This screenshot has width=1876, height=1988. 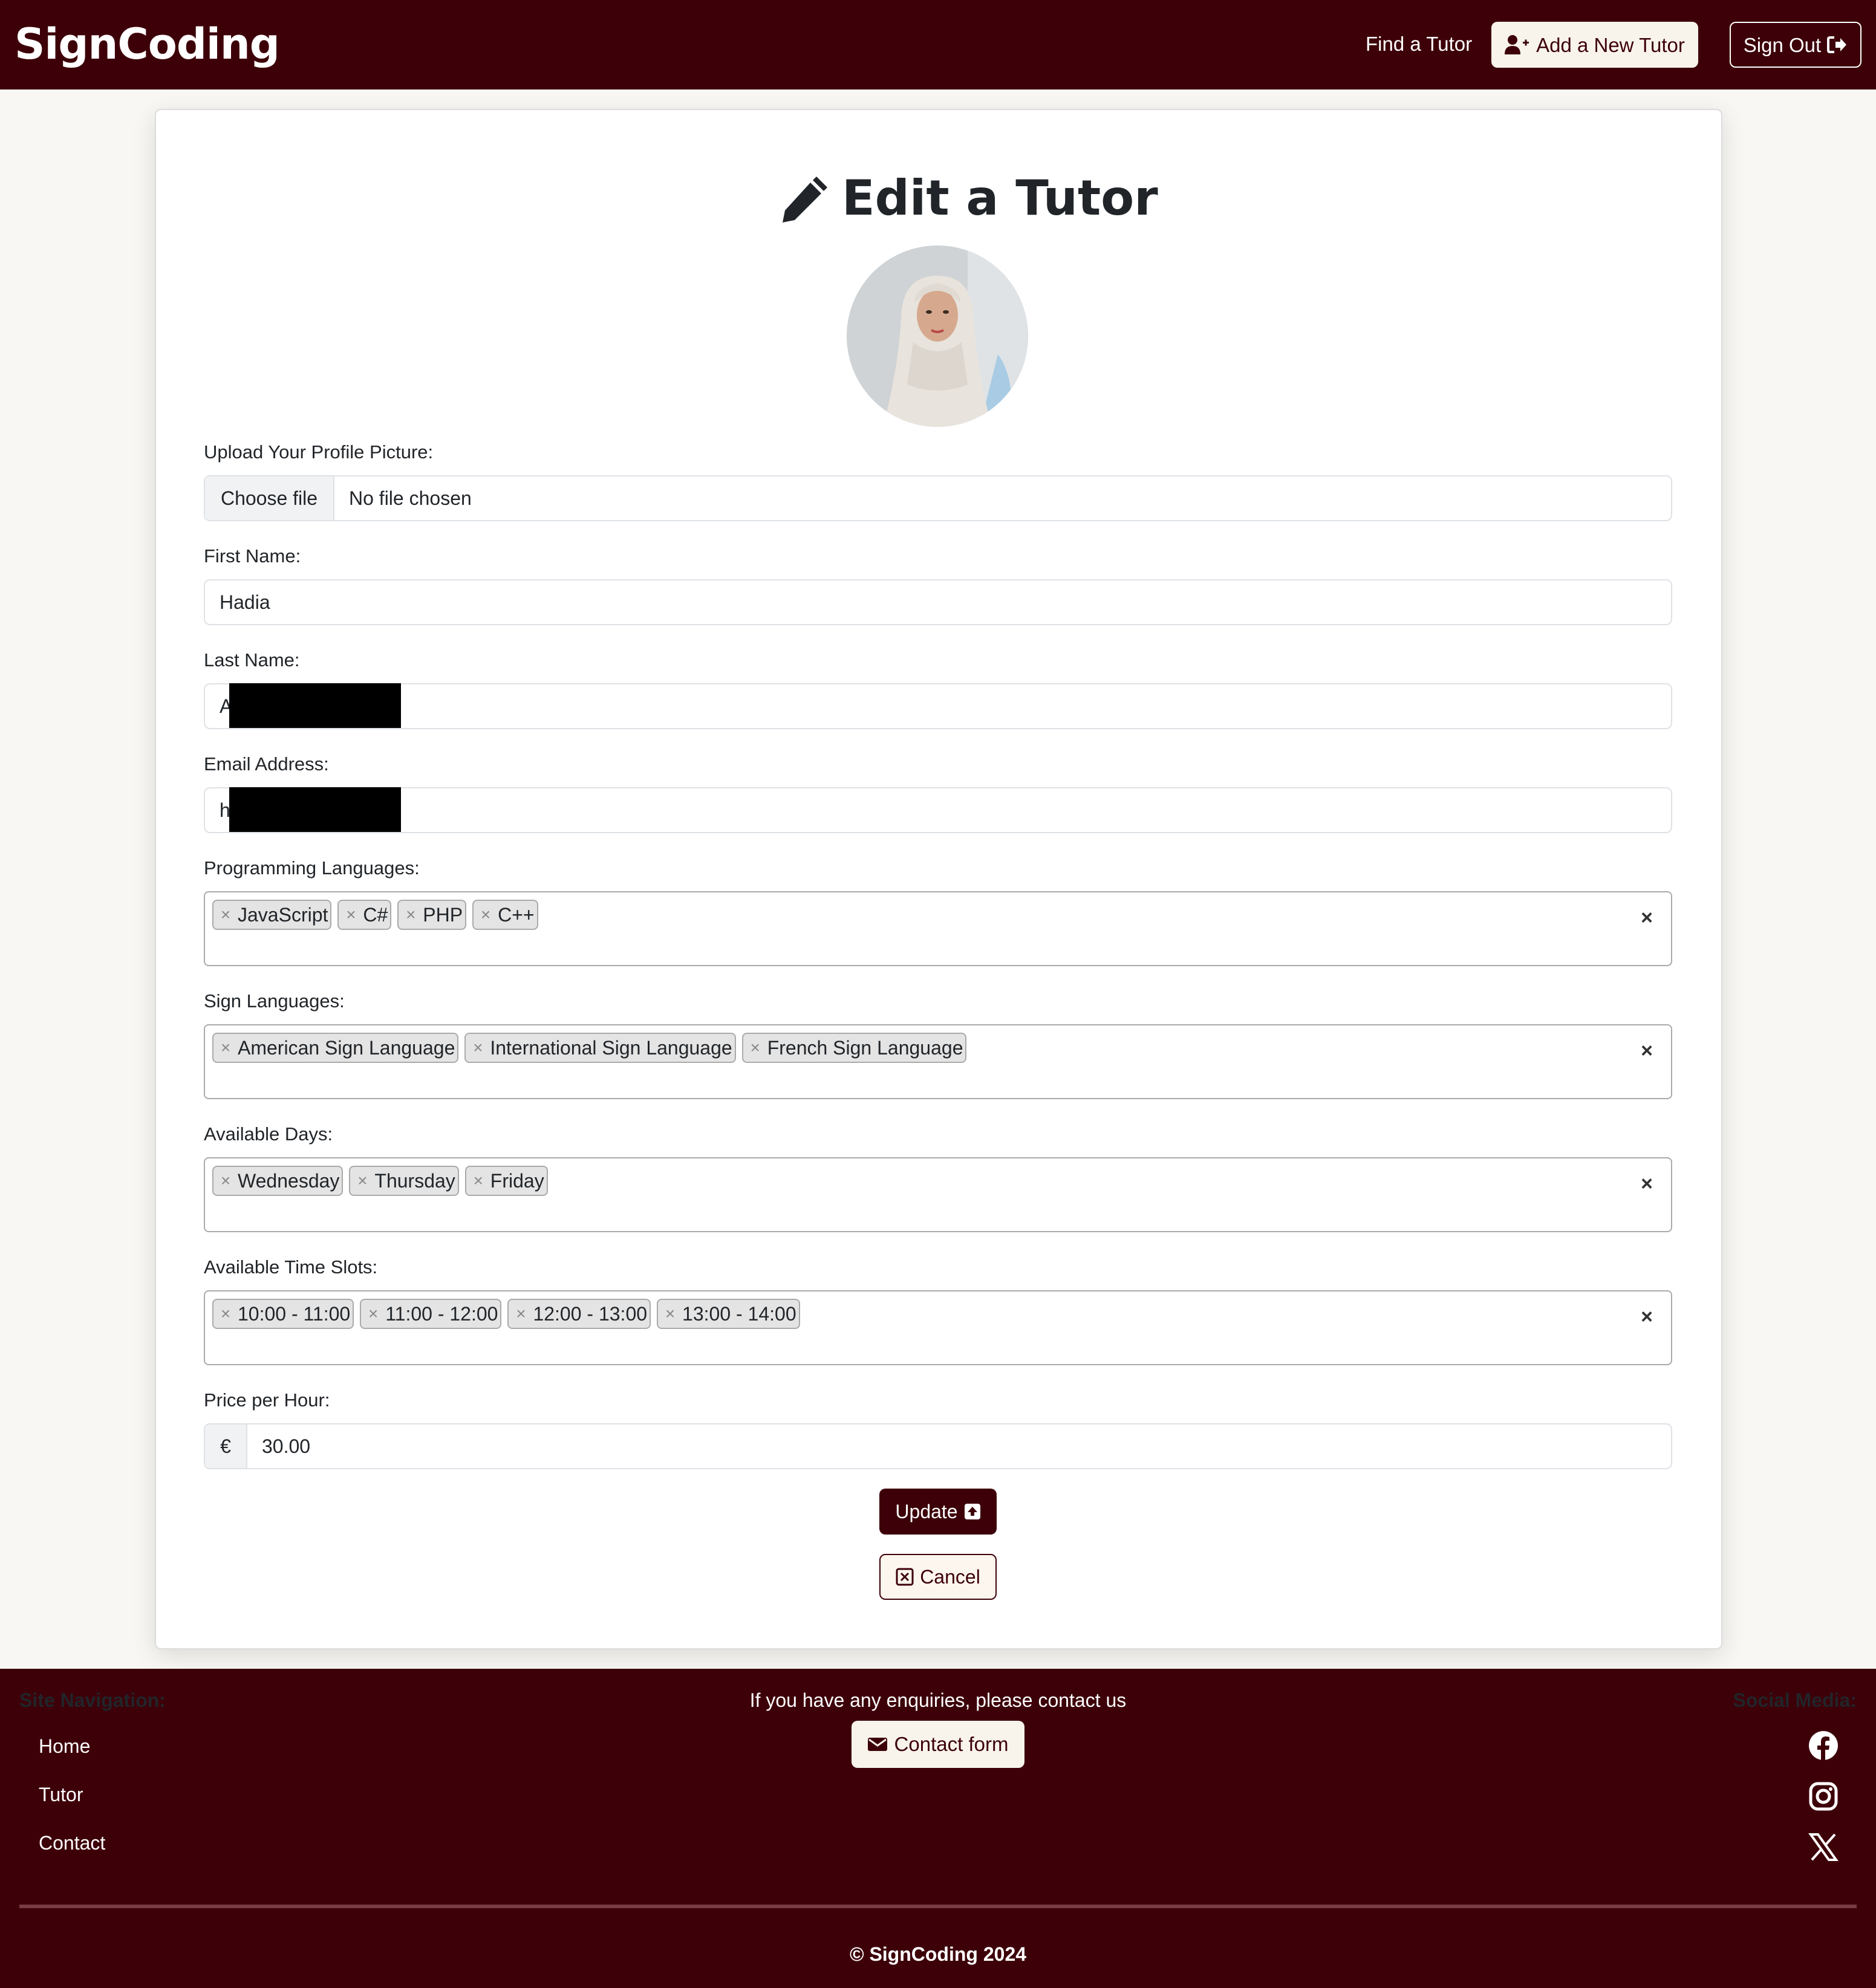 I want to click on tag-slot: × 11:00 - 12:00, so click(x=431, y=1314).